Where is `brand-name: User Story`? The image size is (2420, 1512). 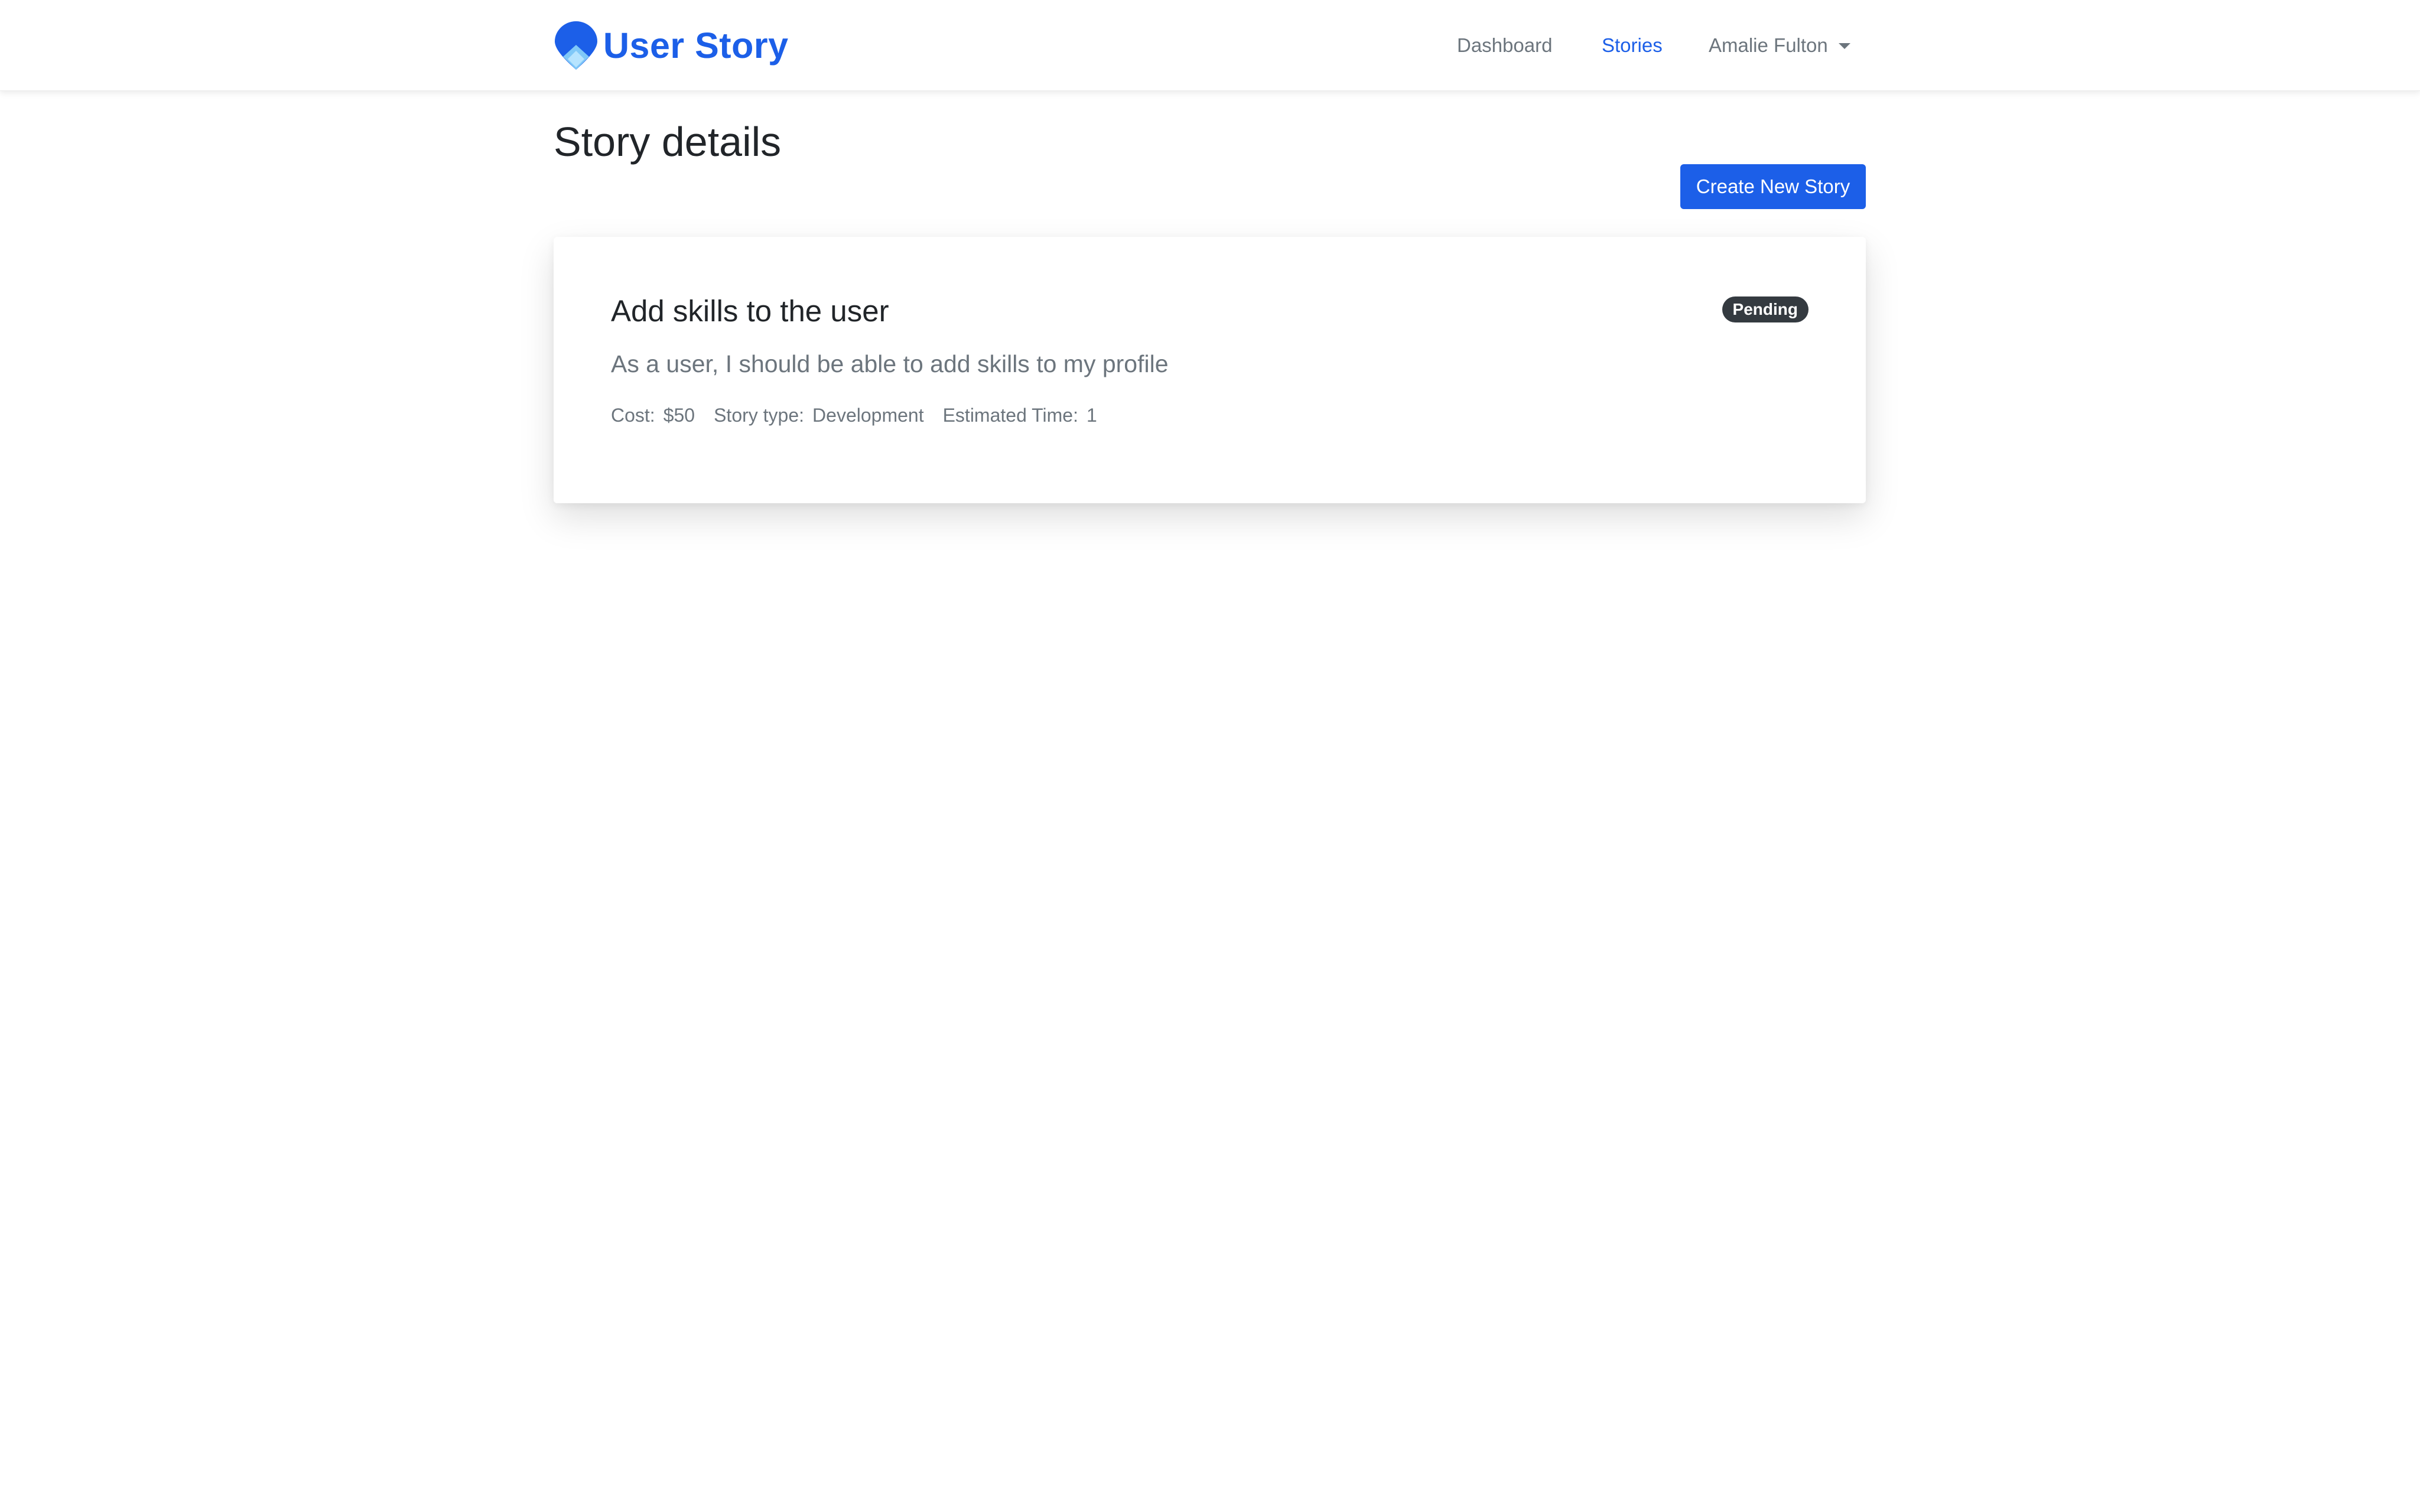 brand-name: User Story is located at coordinates (696, 45).